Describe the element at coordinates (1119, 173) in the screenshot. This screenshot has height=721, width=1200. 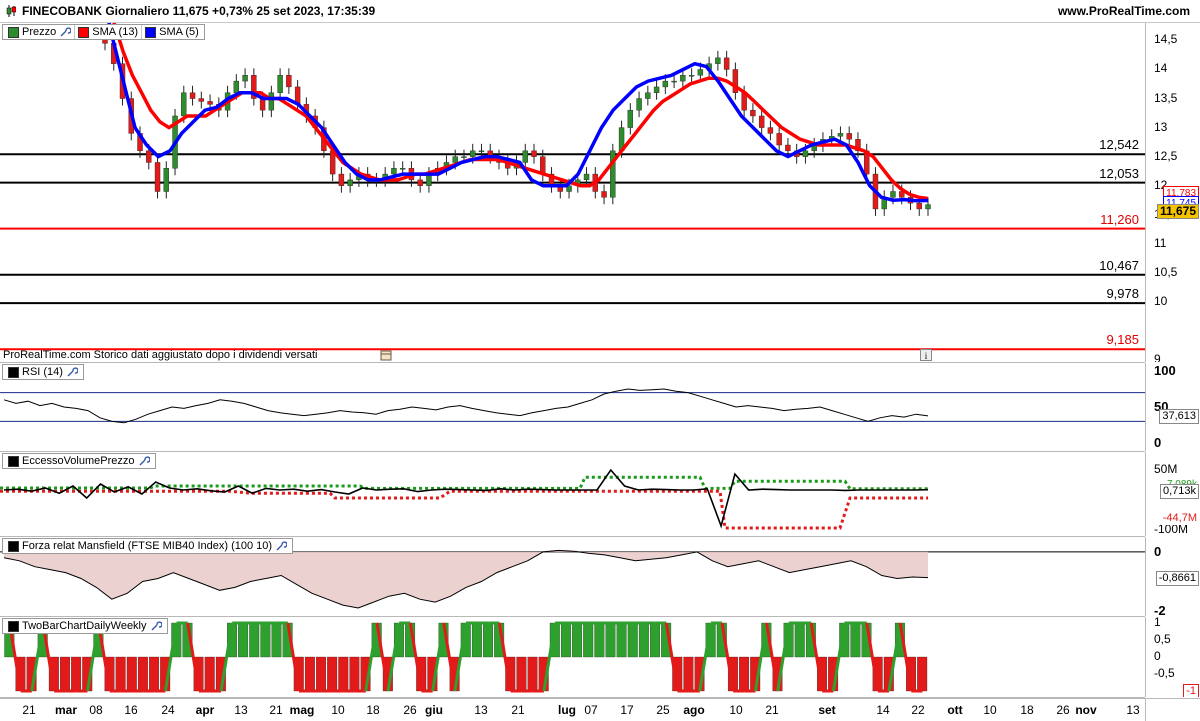
I see `level-label-1: 12,053` at that location.